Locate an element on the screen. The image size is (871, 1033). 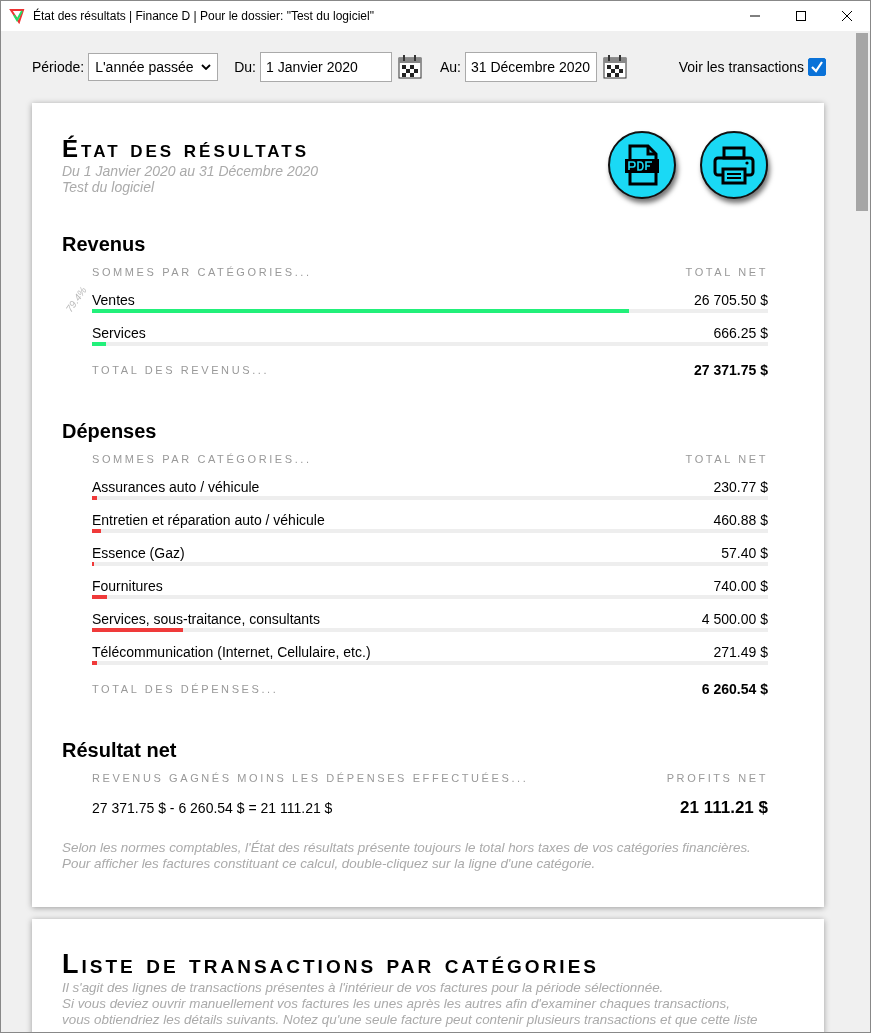
net-formula: 27 371.75 $ - 6 260.54 $ = 21 111.21 $ is located at coordinates (212, 808).